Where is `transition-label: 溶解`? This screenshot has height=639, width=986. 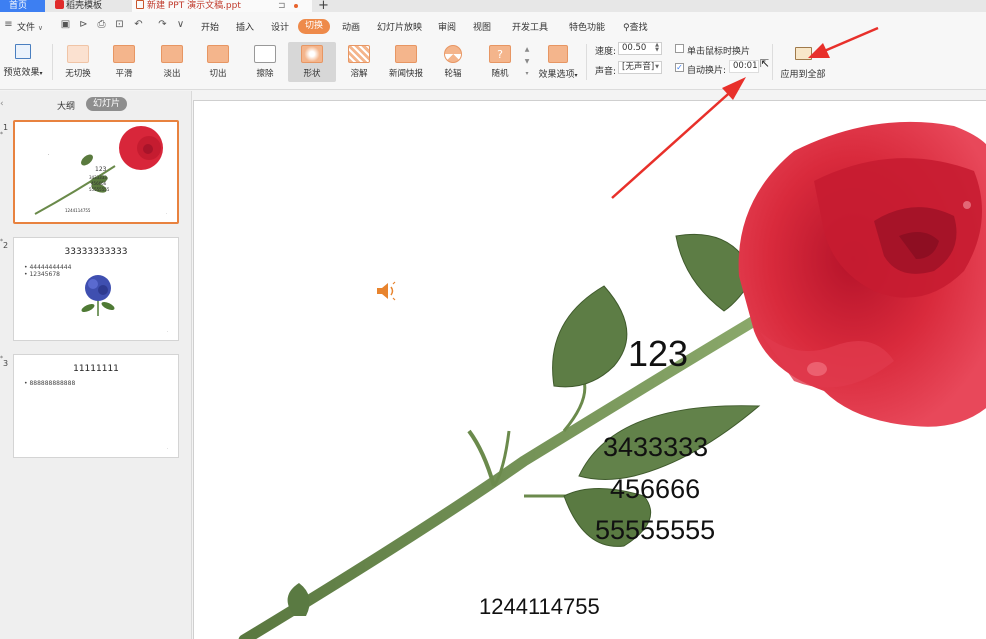 transition-label: 溶解 is located at coordinates (359, 74).